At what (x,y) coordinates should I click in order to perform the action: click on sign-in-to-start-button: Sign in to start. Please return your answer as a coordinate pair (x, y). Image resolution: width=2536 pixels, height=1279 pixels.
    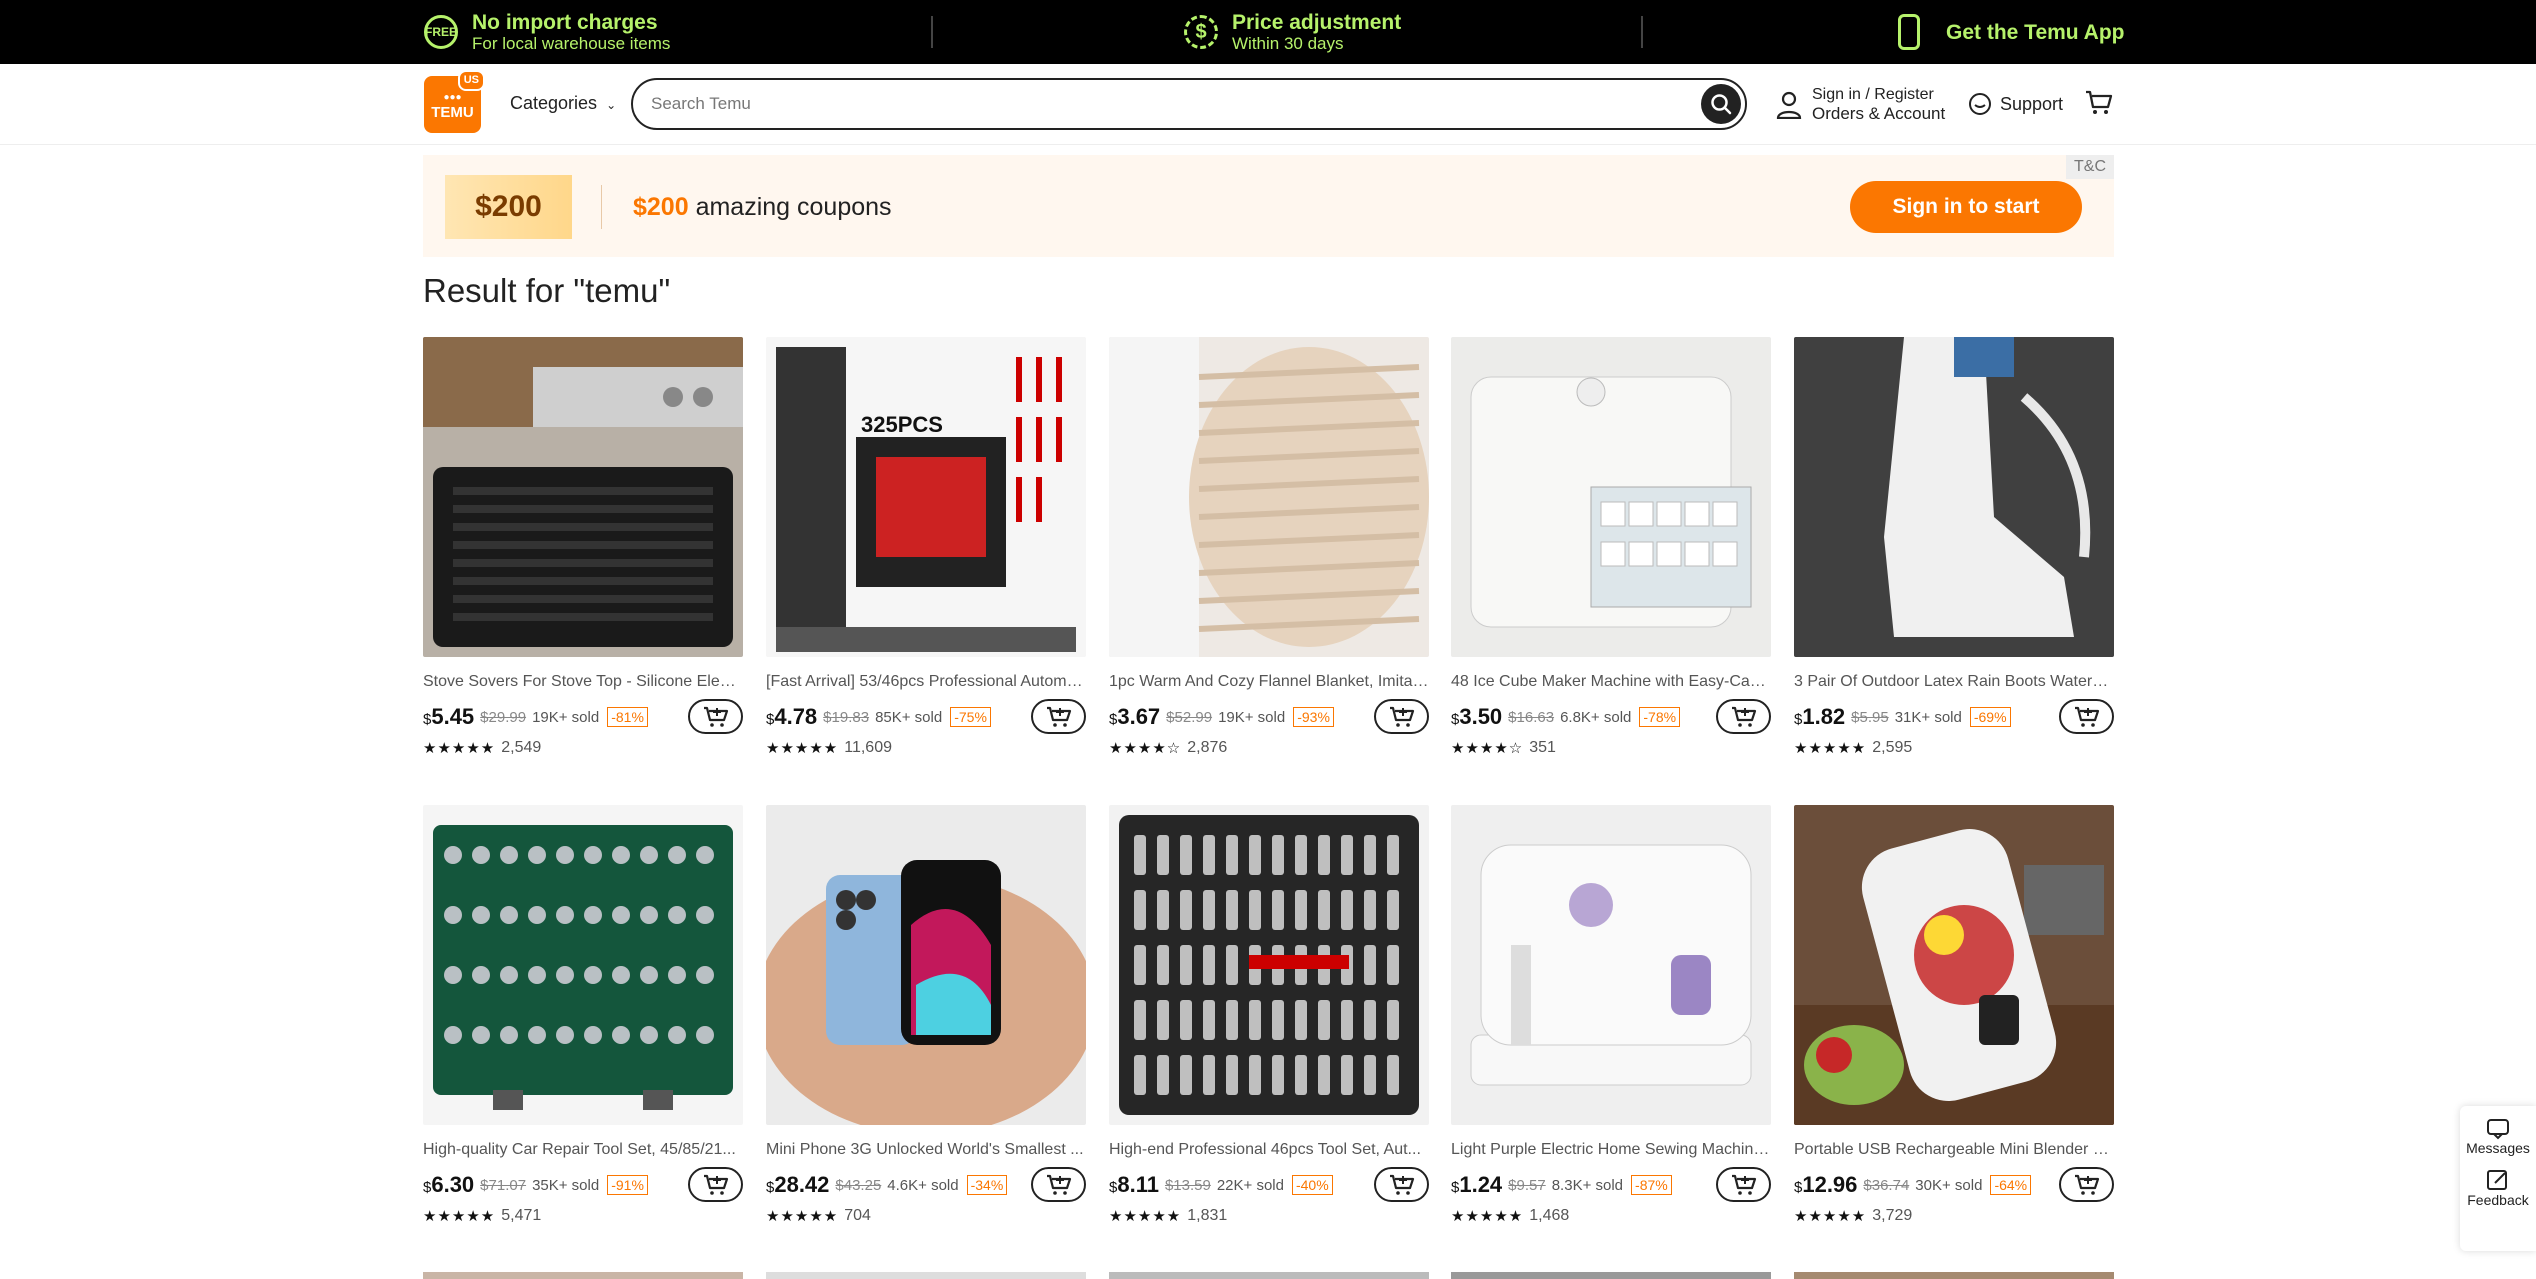
    Looking at the image, I should click on (1966, 207).